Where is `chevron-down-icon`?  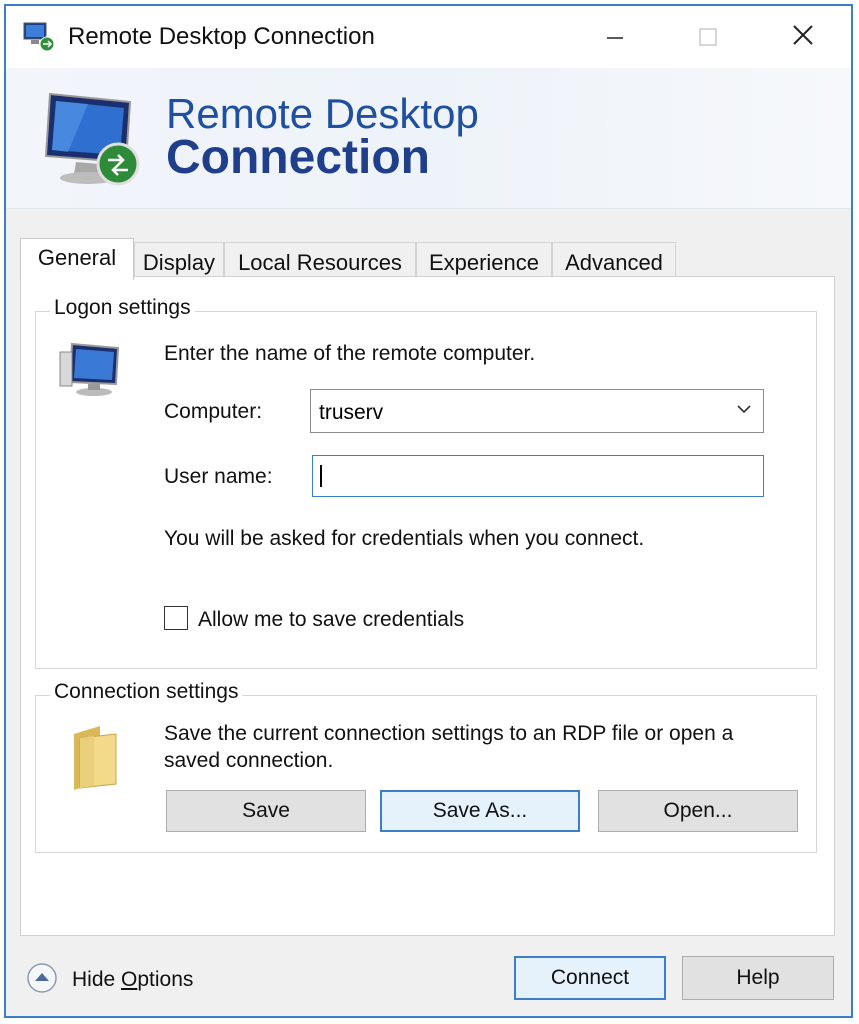
chevron-down-icon is located at coordinates (744, 409).